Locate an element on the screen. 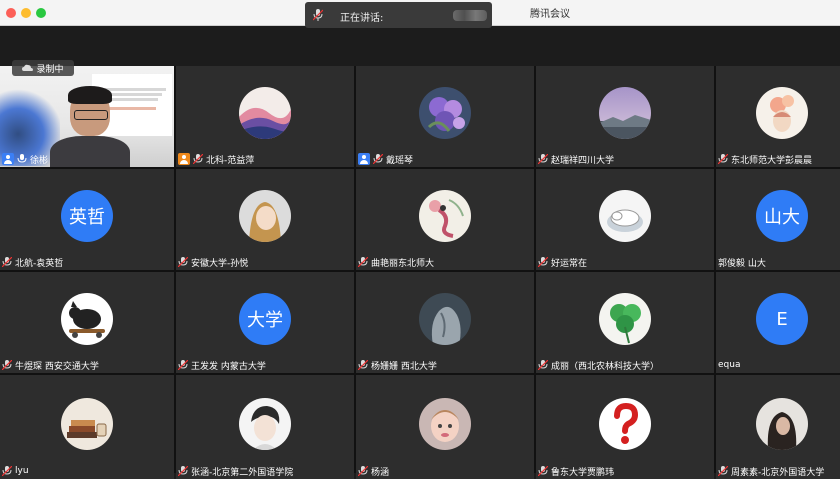 This screenshot has width=840, height=479. participant-tile: 杨姗姗 西北大学 is located at coordinates (445, 322).